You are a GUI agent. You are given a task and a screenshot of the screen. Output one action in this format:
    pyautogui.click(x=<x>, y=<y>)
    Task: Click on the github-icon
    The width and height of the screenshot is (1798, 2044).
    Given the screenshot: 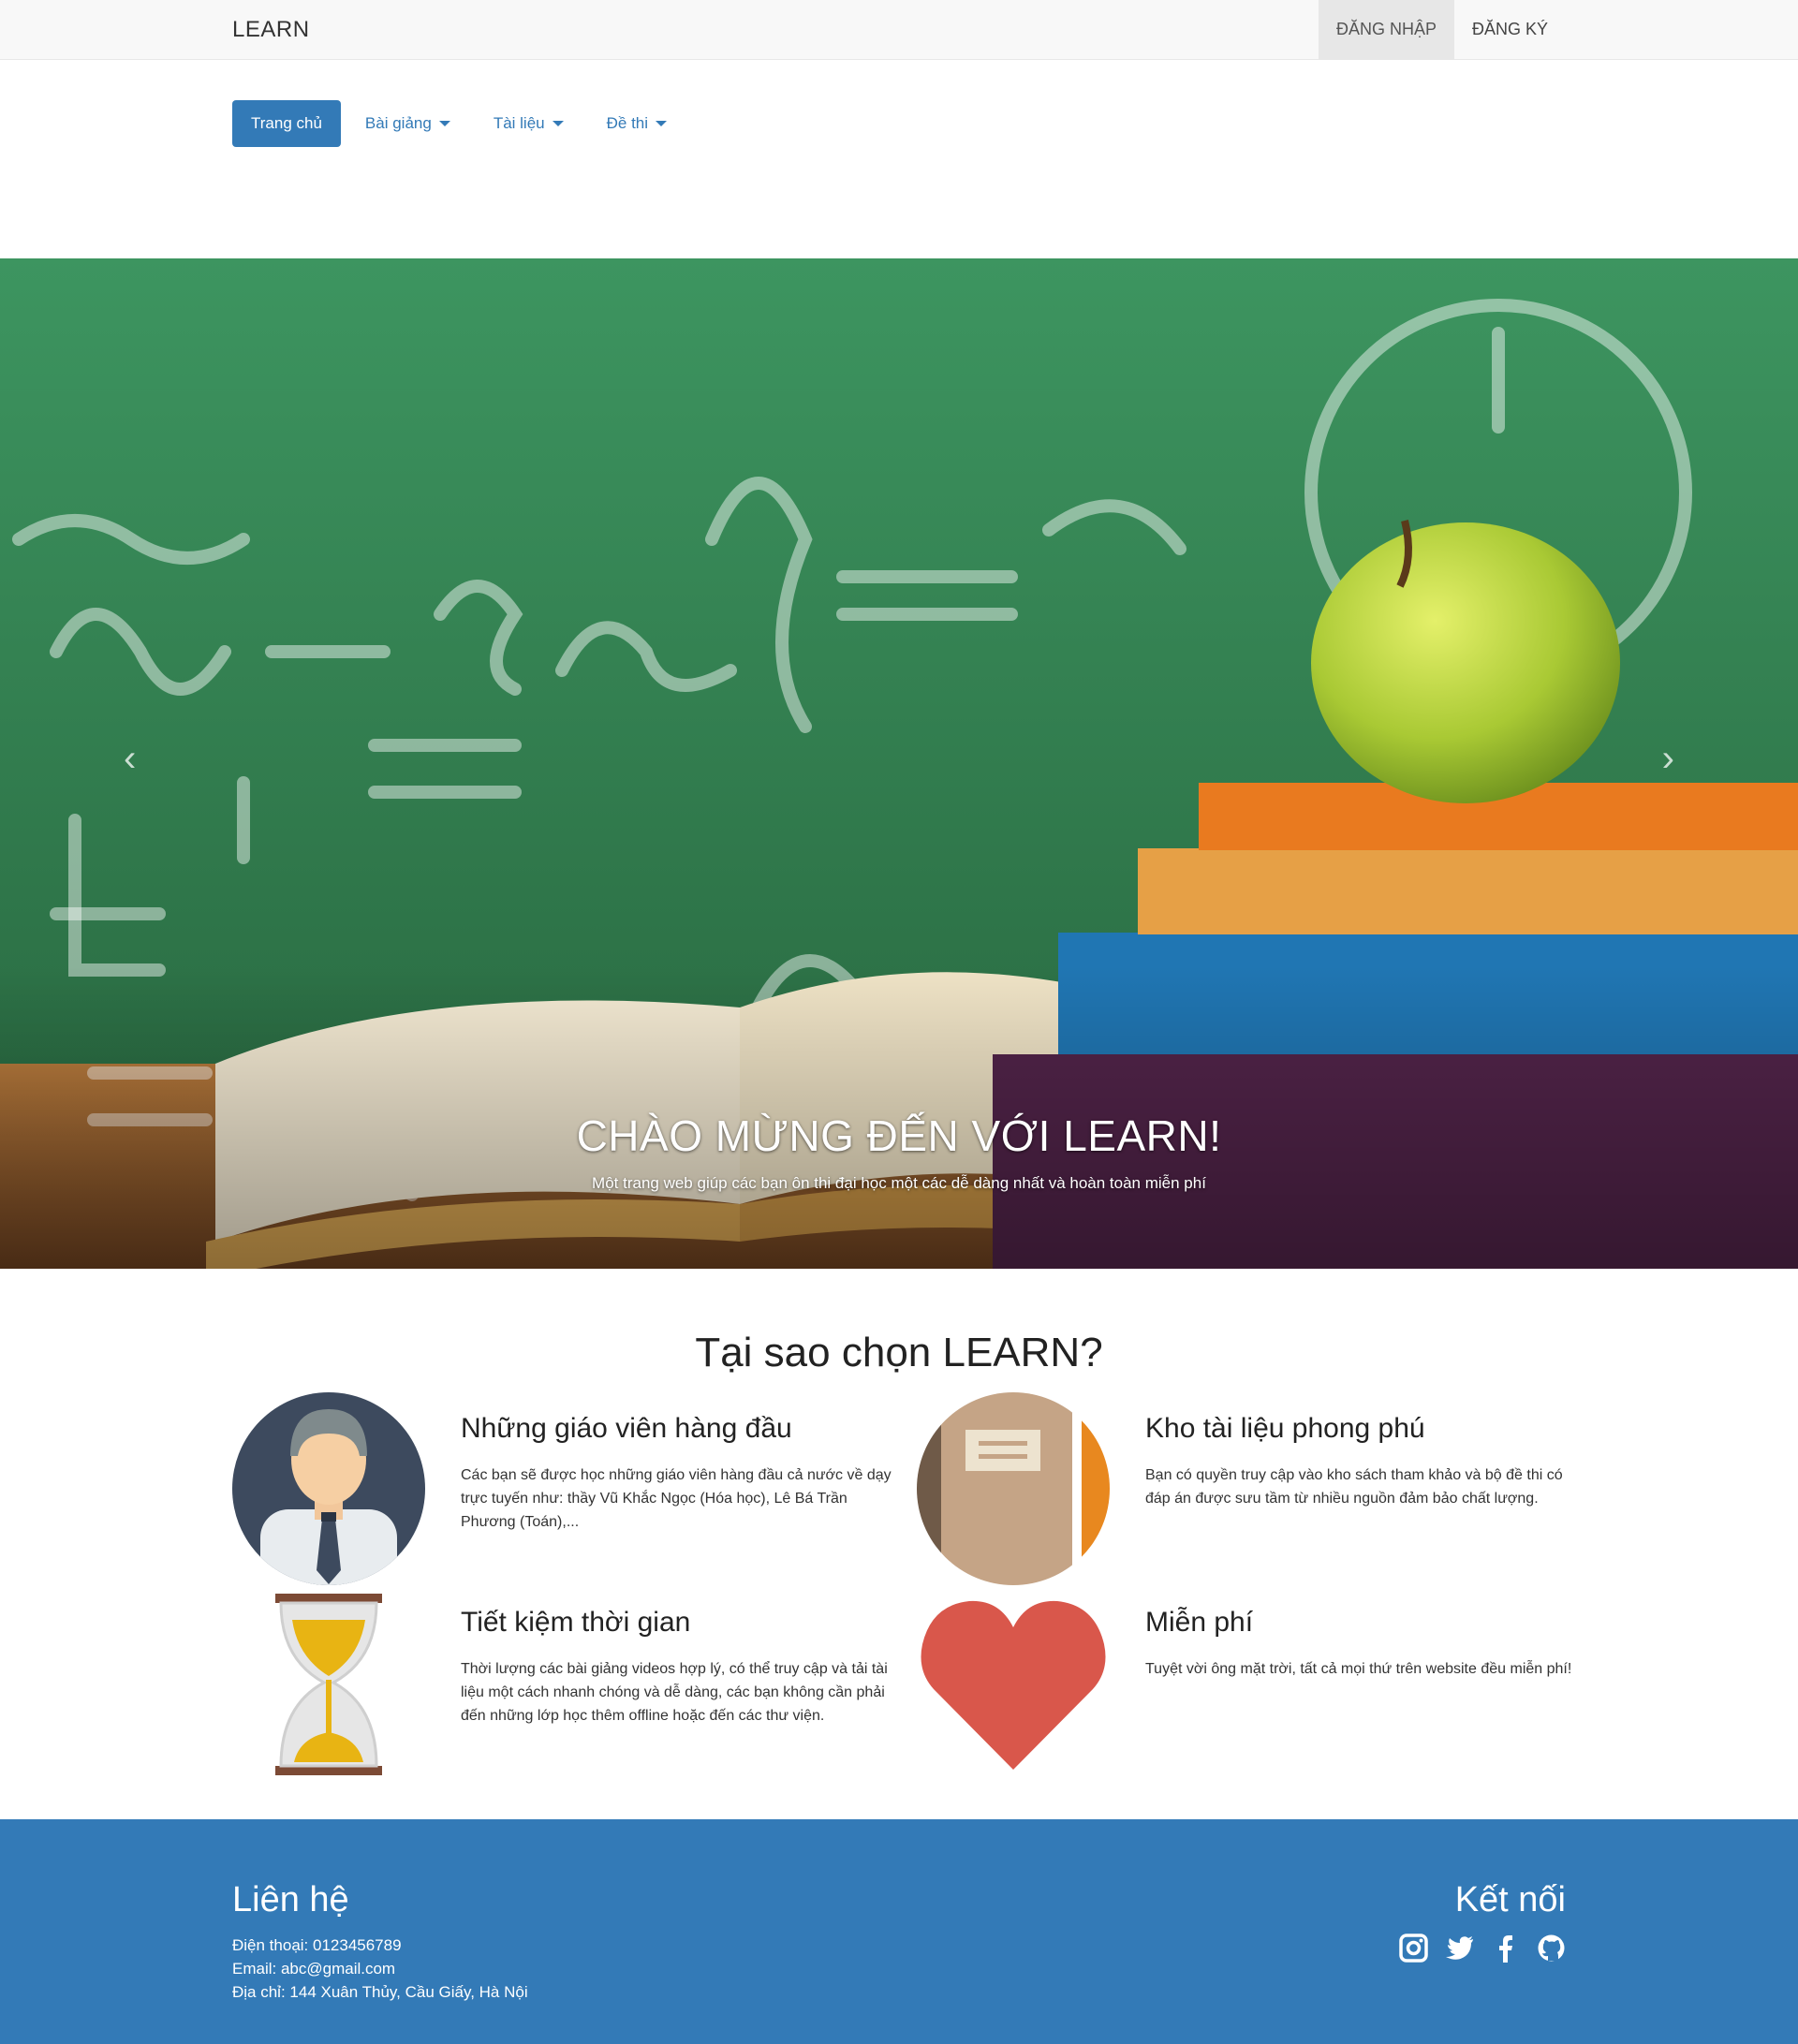 What is the action you would take?
    pyautogui.click(x=1551, y=1948)
    